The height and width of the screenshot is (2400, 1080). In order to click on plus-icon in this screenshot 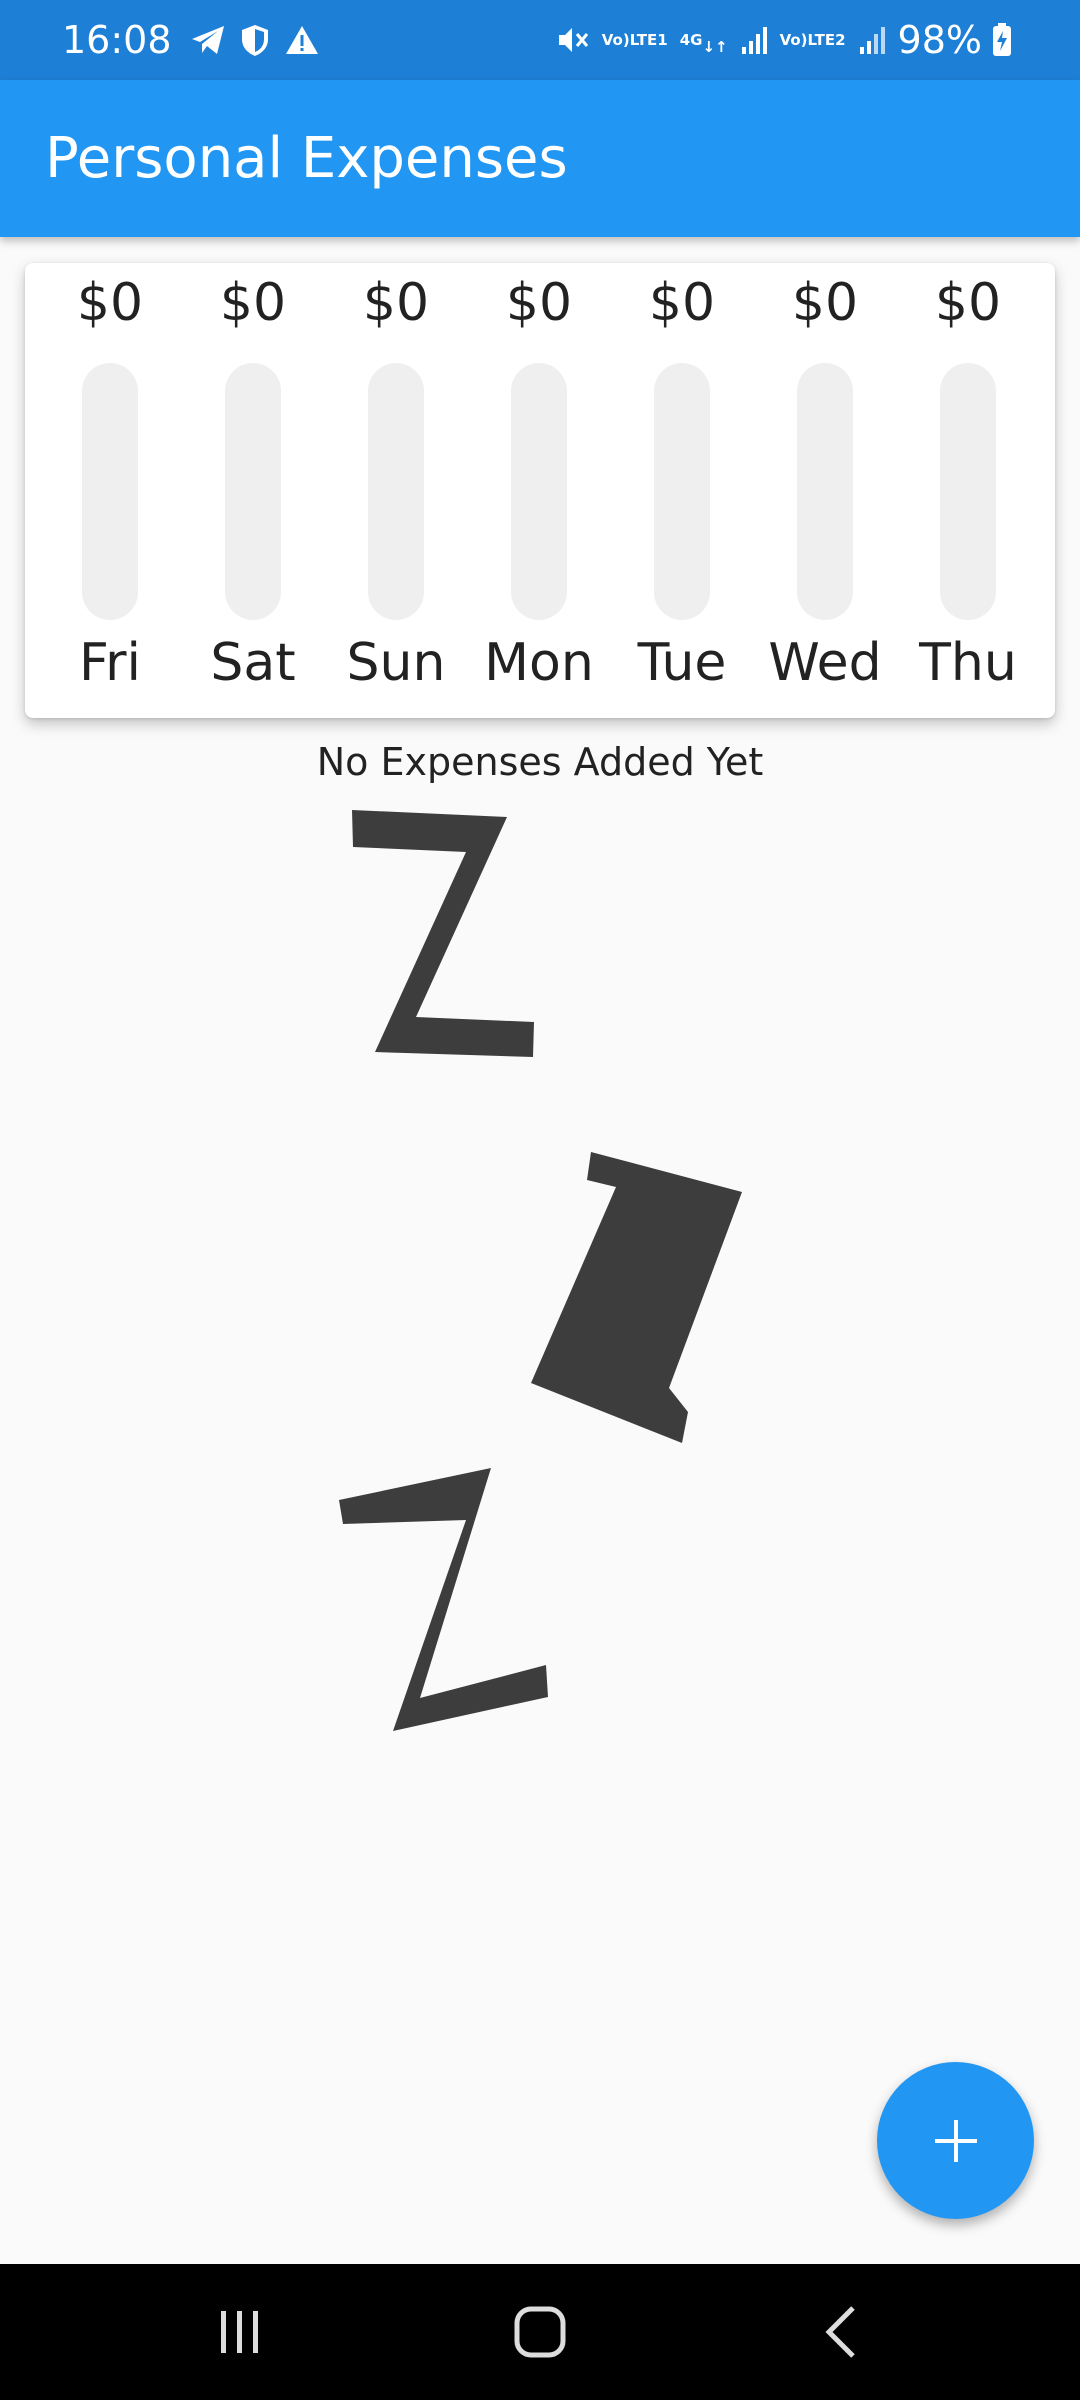, I will do `click(955, 2140)`.